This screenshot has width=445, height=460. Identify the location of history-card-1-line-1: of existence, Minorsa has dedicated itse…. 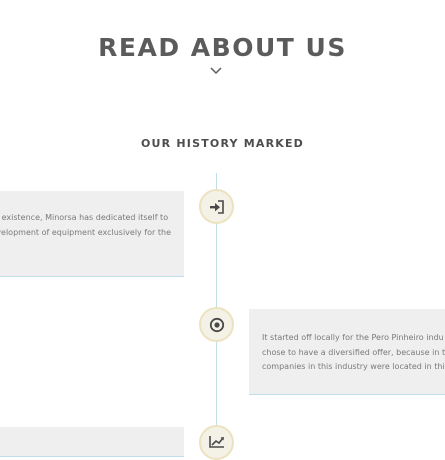
(84, 217).